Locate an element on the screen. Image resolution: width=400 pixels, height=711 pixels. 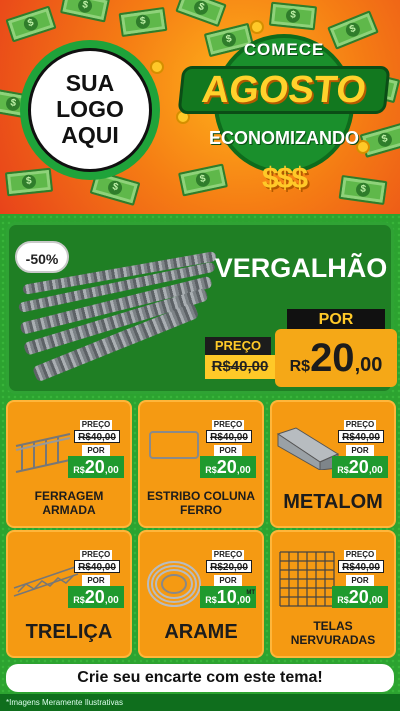
ferragem-armada-image is located at coordinates (43, 453).